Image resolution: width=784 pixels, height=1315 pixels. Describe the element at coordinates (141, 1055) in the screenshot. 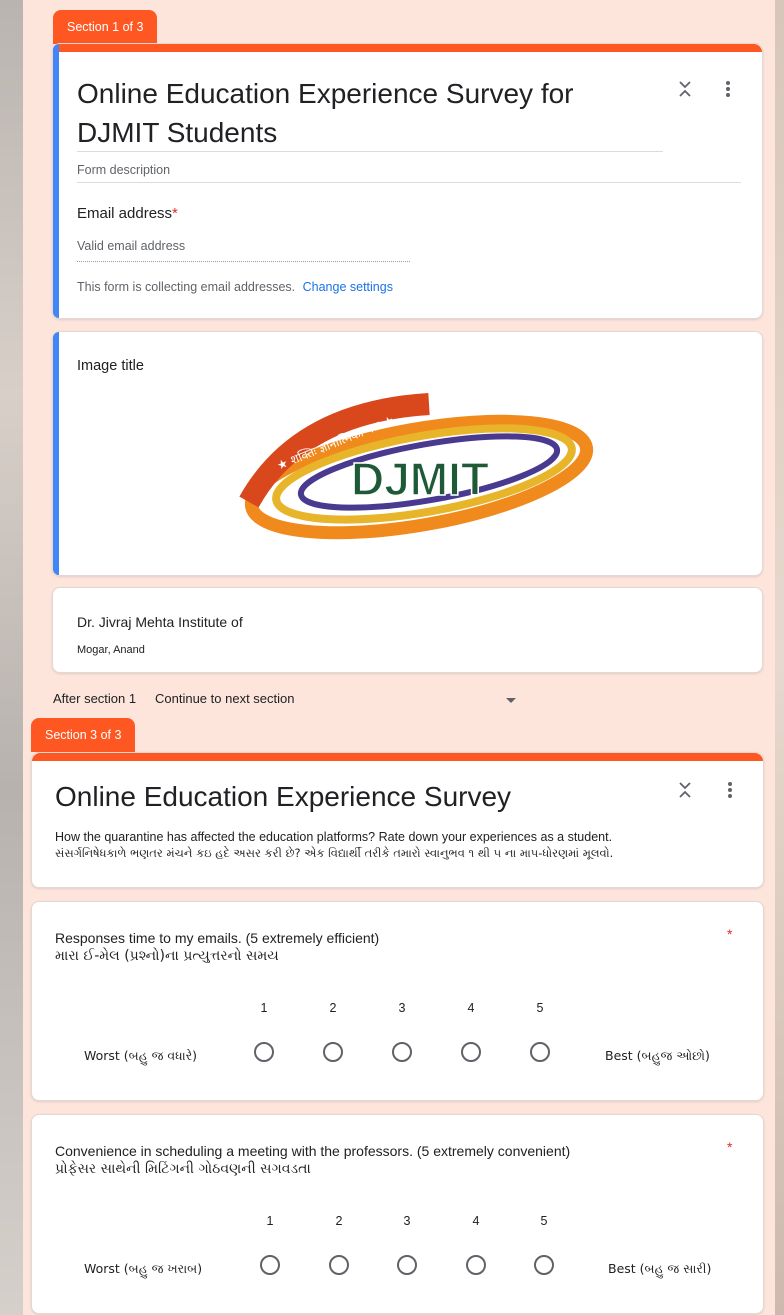

I see `scale-low-label: Worst (બહુ જ વધારે)` at that location.